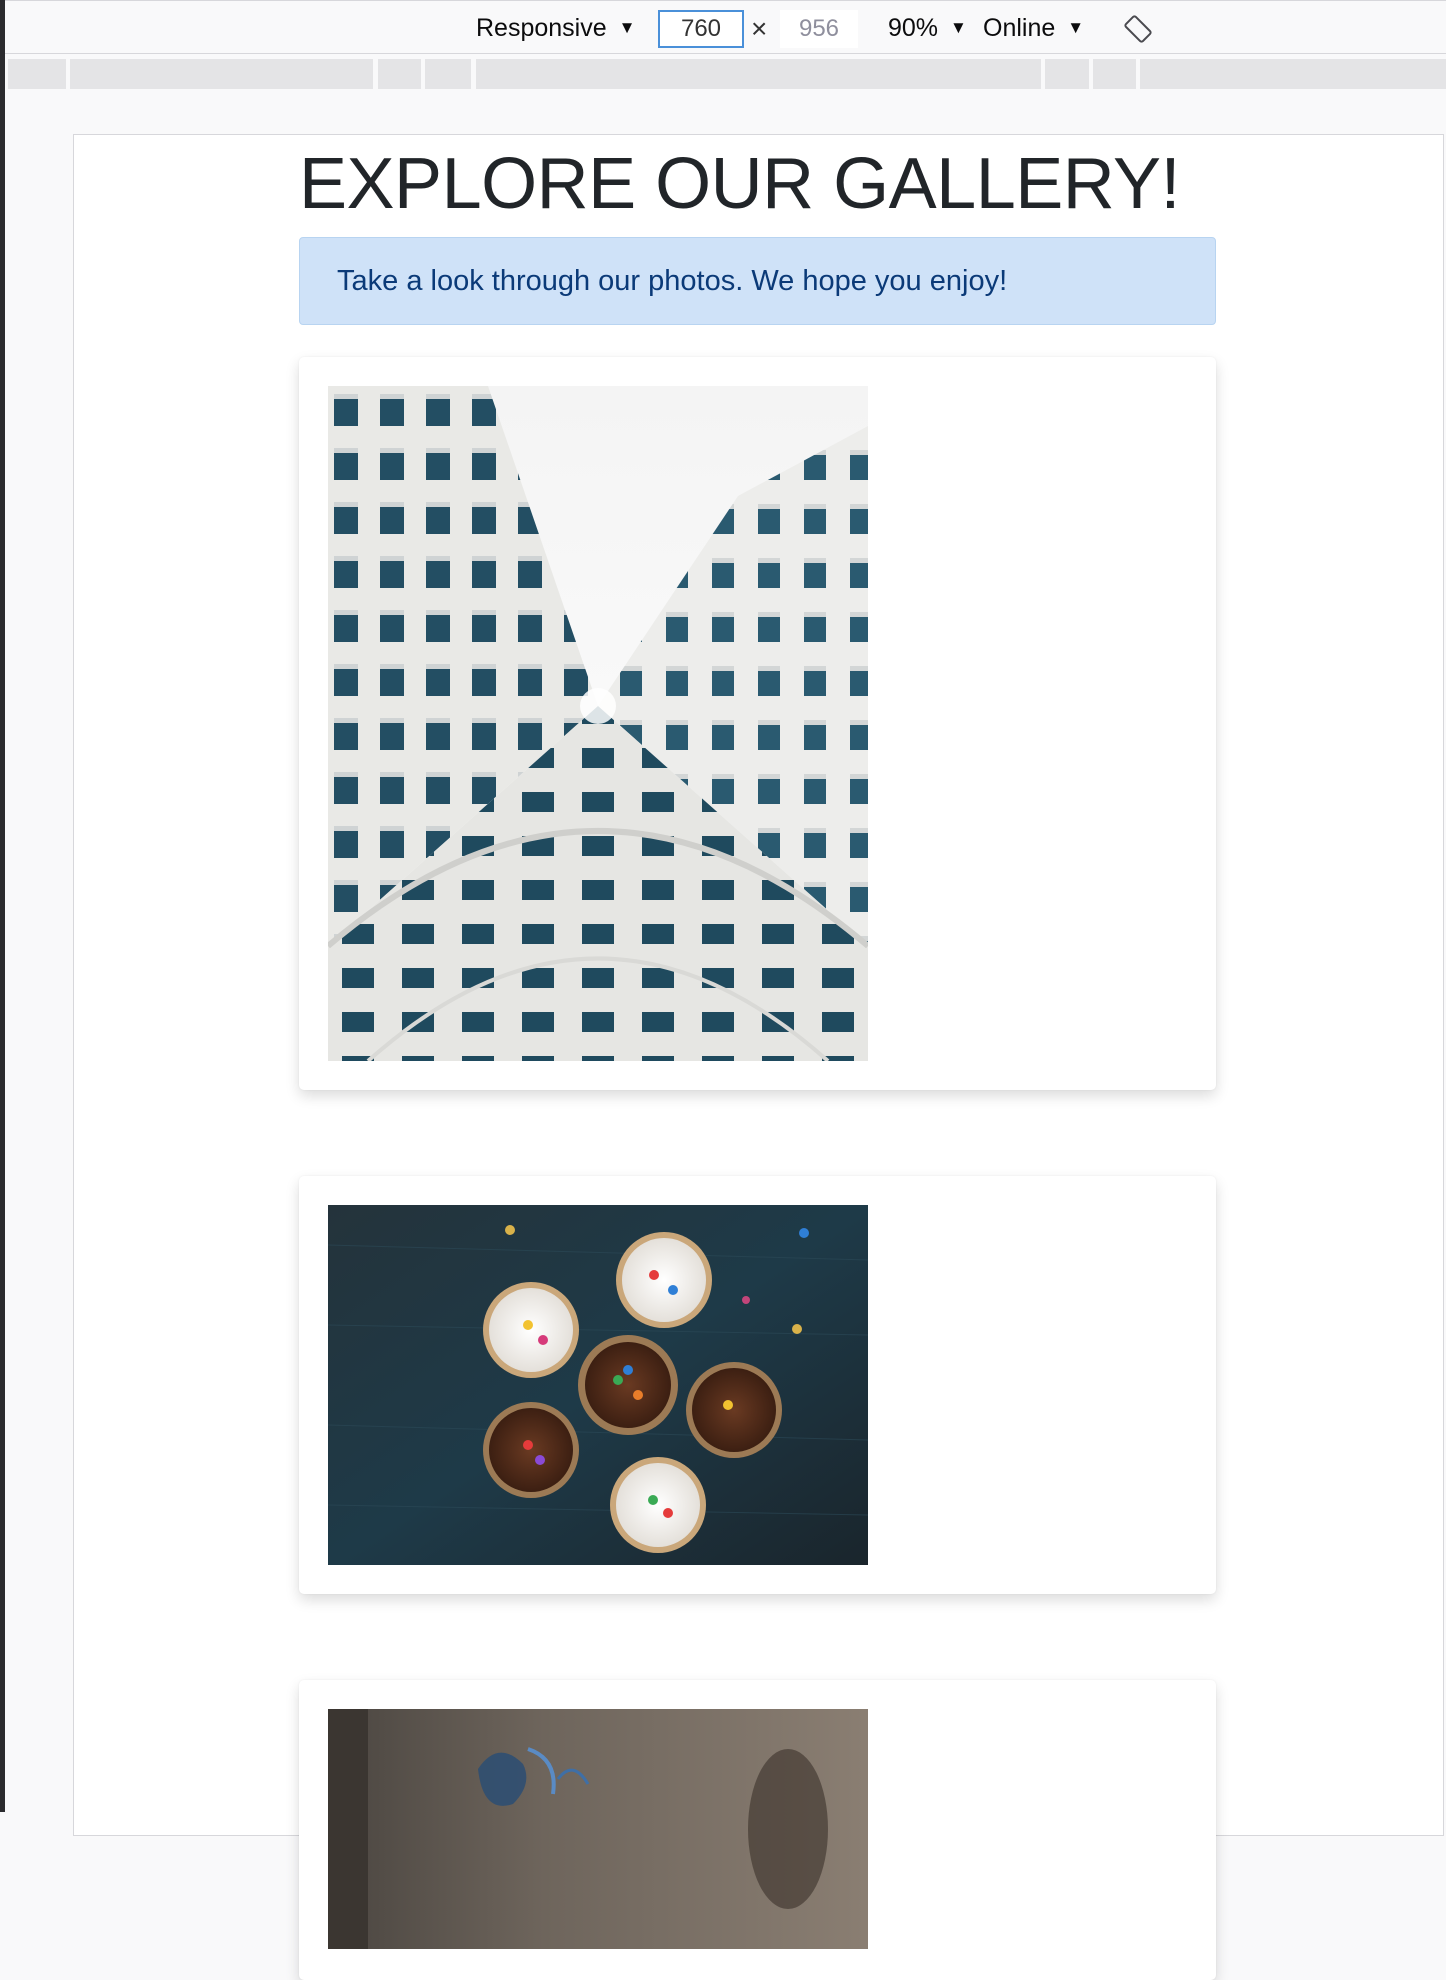 This screenshot has height=1980, width=1446. What do you see at coordinates (1019, 27) in the screenshot?
I see `network-selector-label: Online` at bounding box center [1019, 27].